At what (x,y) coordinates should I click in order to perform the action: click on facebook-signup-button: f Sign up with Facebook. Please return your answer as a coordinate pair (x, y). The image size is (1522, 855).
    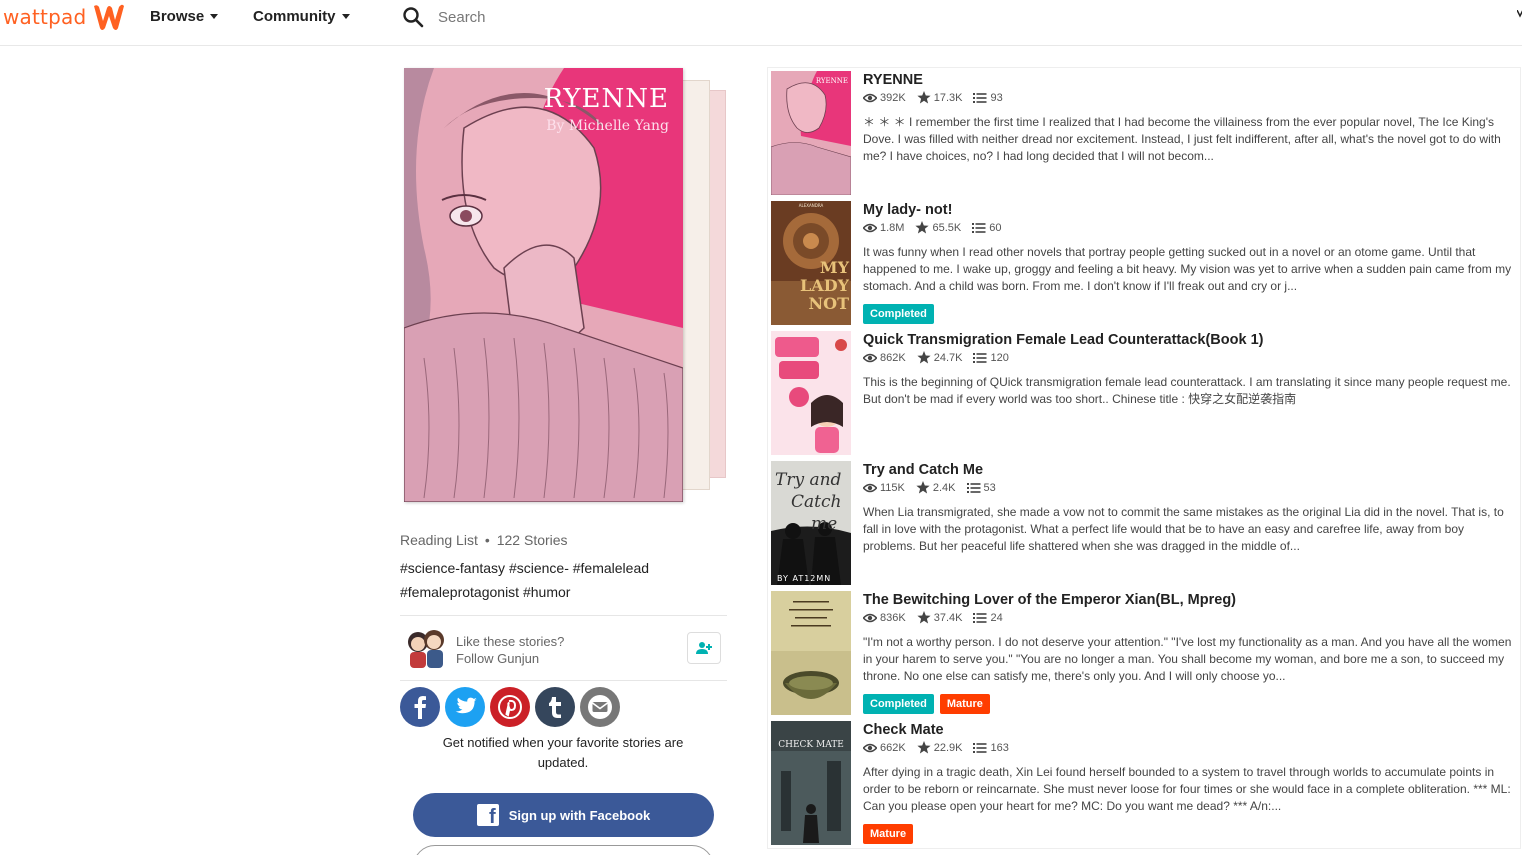
    Looking at the image, I should click on (563, 815).